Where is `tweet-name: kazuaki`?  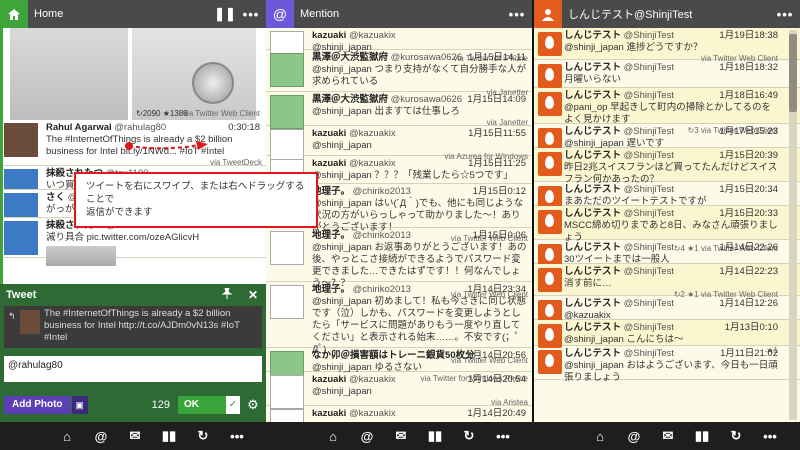 tweet-name: kazuaki is located at coordinates (329, 413).